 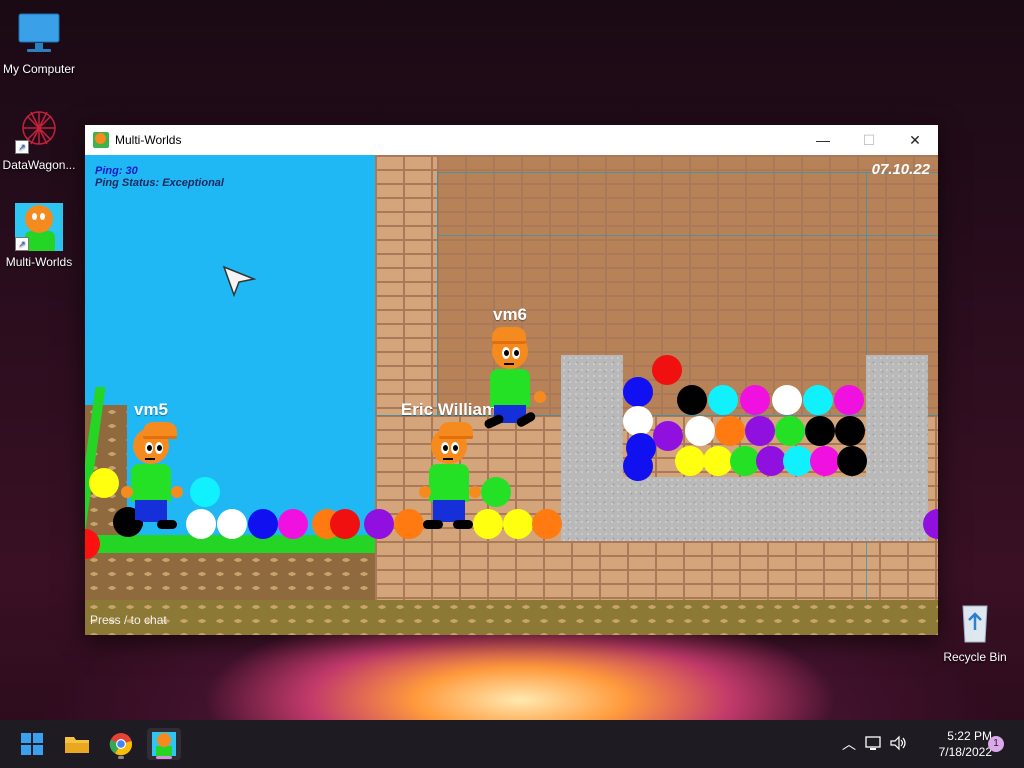 I want to click on chrome-icon, so click(x=121, y=744).